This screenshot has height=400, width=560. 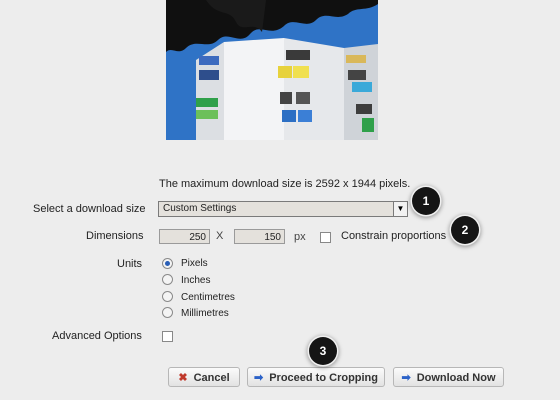 What do you see at coordinates (426, 201) in the screenshot?
I see `callout-badge-1: 1` at bounding box center [426, 201].